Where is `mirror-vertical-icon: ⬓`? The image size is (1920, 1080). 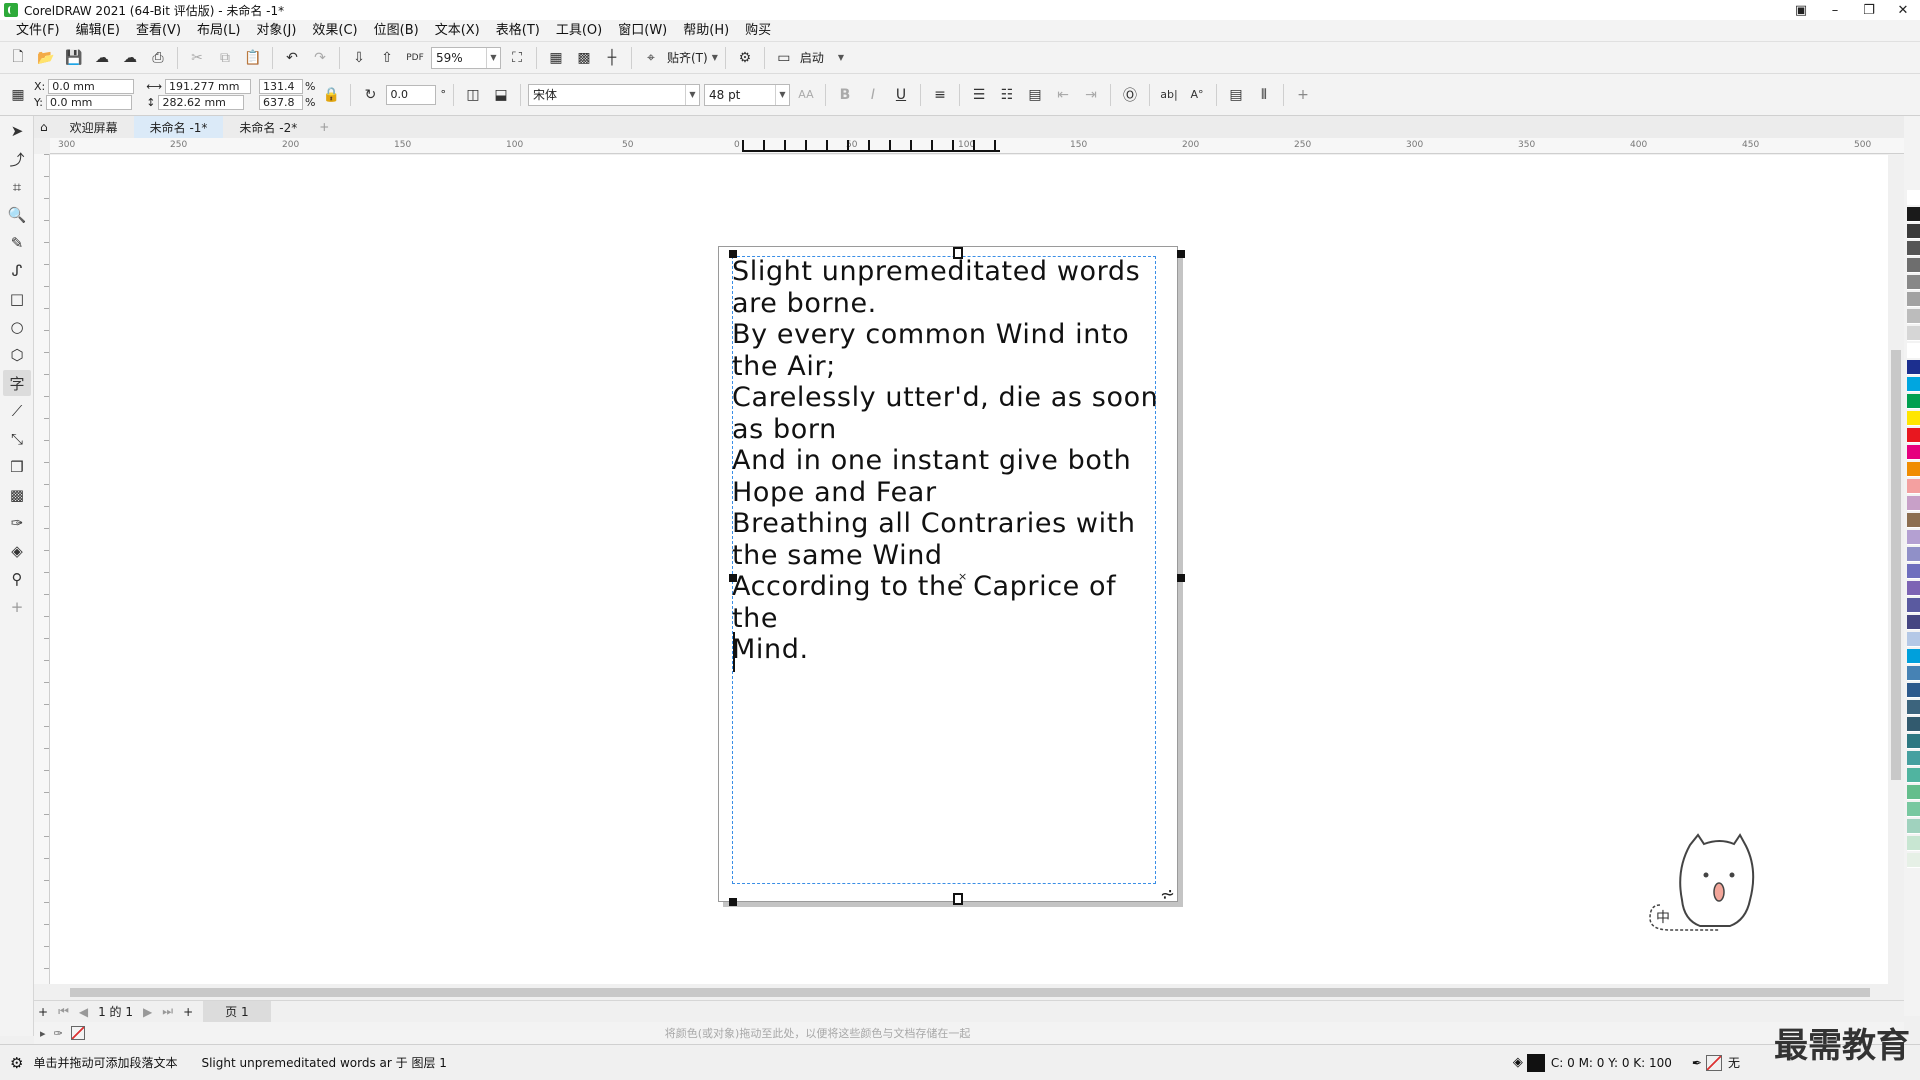 mirror-vertical-icon: ⬓ is located at coordinates (501, 95).